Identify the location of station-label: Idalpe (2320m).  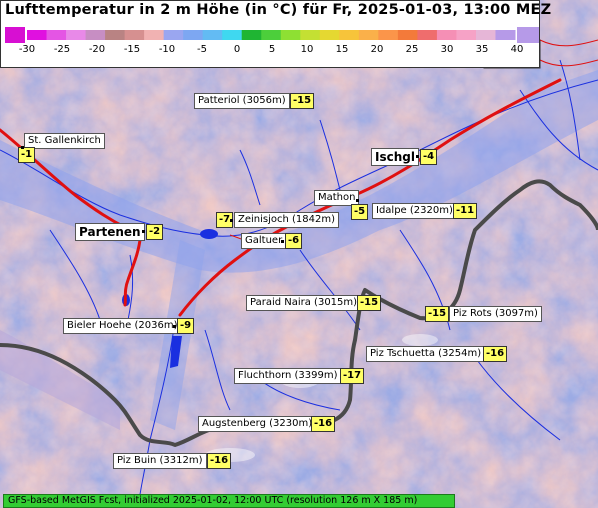
(414, 211).